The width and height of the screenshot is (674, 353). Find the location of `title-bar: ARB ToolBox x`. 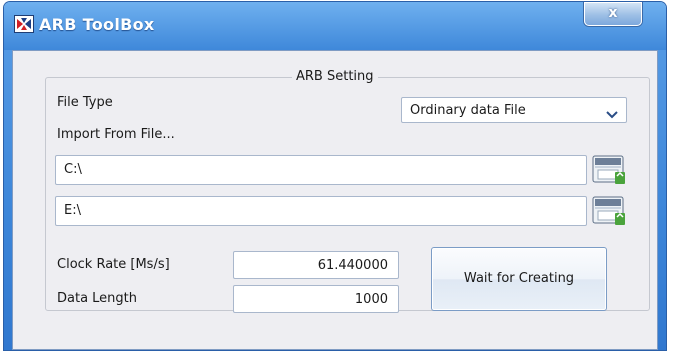

title-bar: ARB ToolBox x is located at coordinates (335, 26).